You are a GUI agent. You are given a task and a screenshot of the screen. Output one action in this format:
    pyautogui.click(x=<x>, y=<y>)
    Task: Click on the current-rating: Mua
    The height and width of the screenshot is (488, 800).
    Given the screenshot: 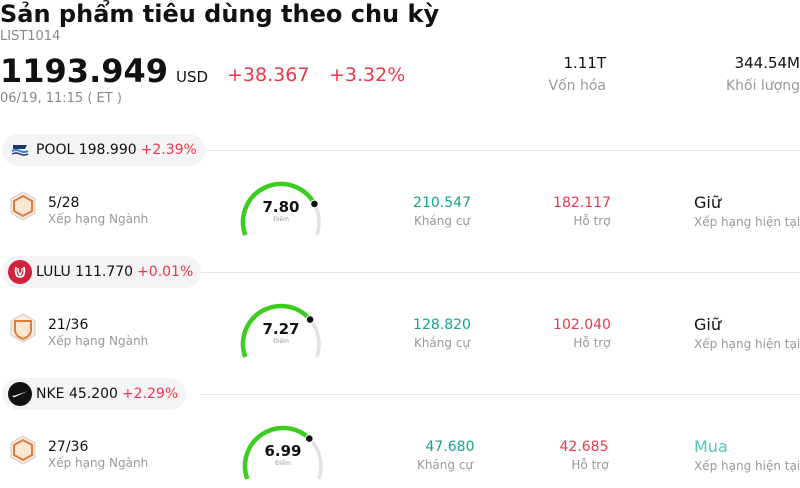 What is the action you would take?
    pyautogui.click(x=711, y=446)
    